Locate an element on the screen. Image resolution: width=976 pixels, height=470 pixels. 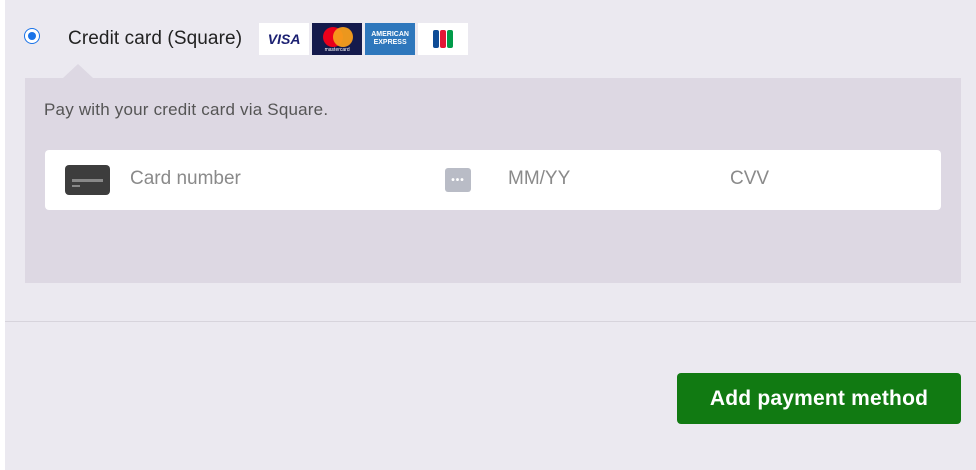
mastercard-logo-icon: mastercard is located at coordinates (337, 39).